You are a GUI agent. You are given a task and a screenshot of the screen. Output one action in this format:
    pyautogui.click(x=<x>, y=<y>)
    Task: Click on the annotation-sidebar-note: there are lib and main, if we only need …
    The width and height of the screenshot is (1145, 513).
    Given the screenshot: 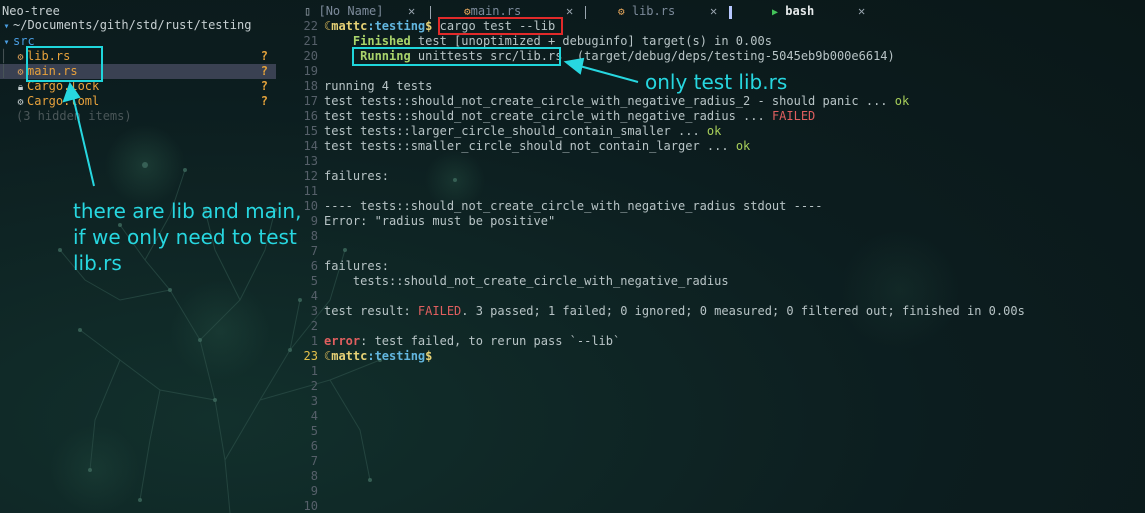 What is the action you would take?
    pyautogui.click(x=187, y=237)
    